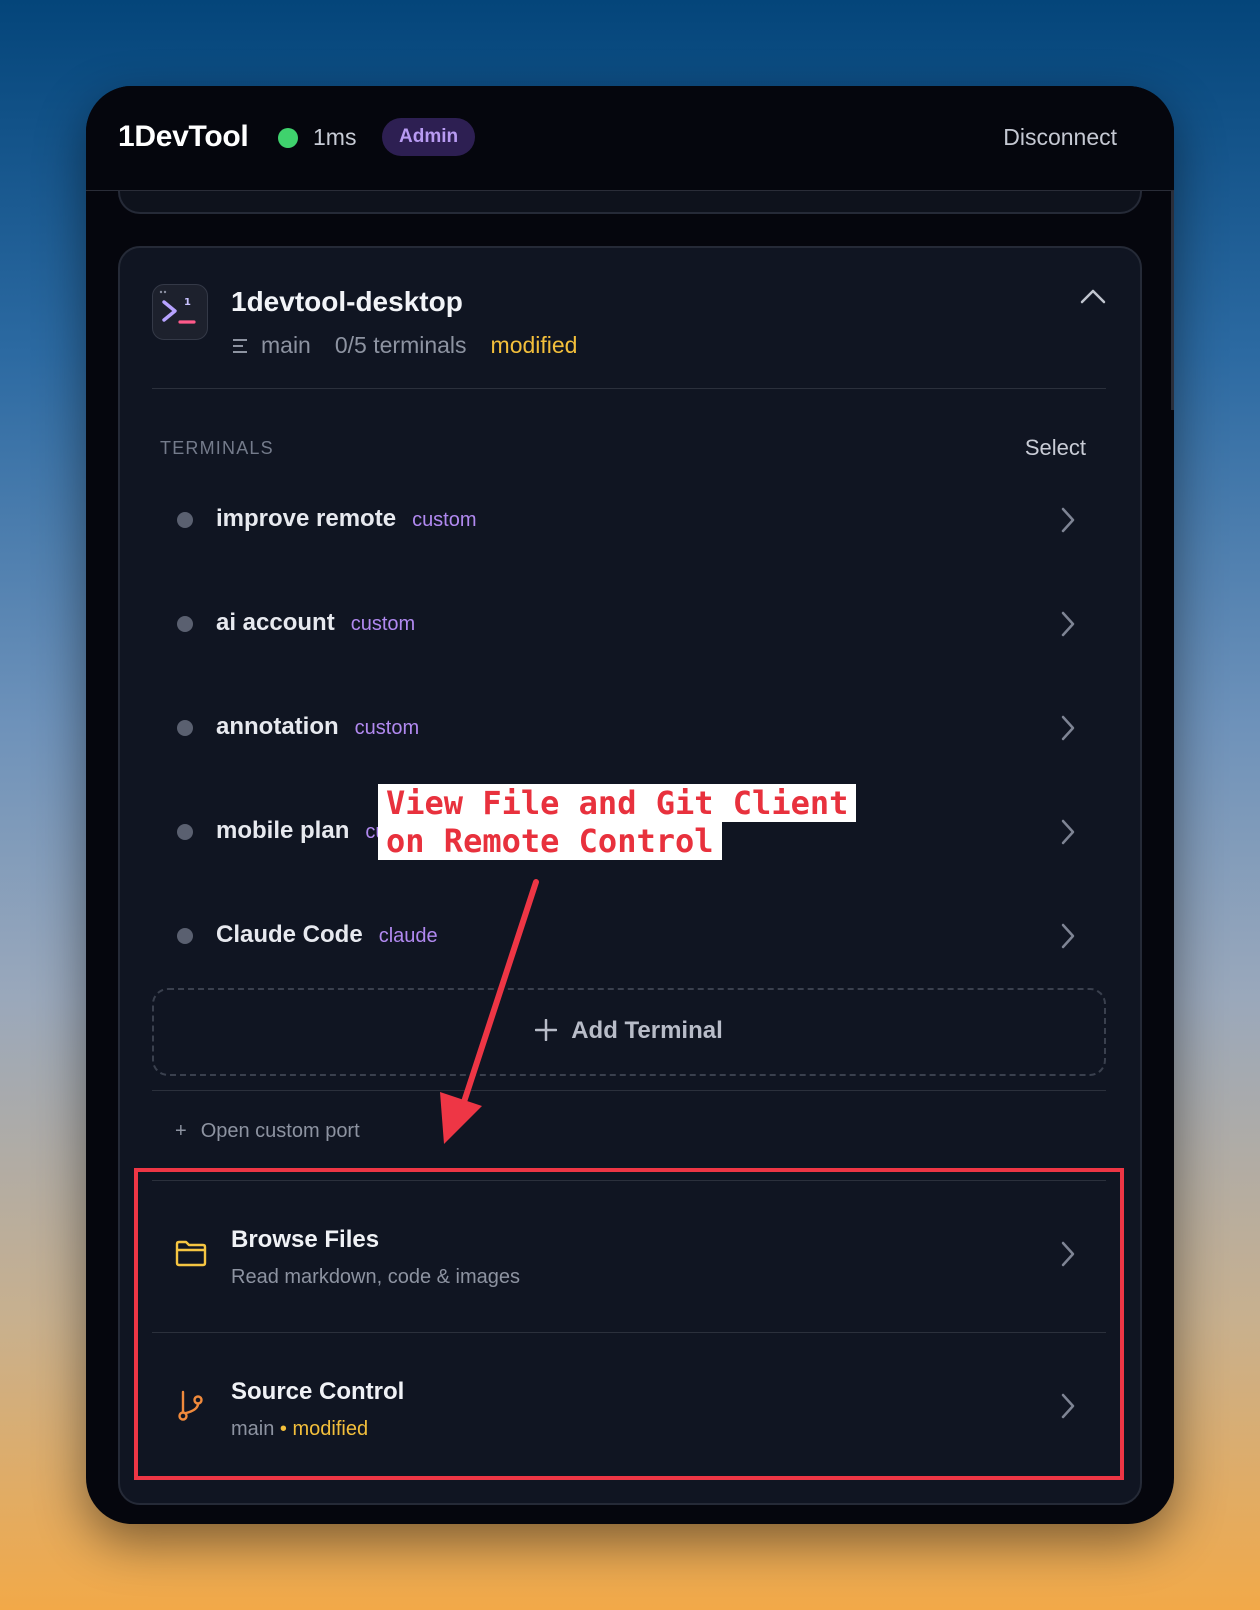  What do you see at coordinates (630, 138) in the screenshot?
I see `top-bar: 1DevTool 1ms Admin Disconnect` at bounding box center [630, 138].